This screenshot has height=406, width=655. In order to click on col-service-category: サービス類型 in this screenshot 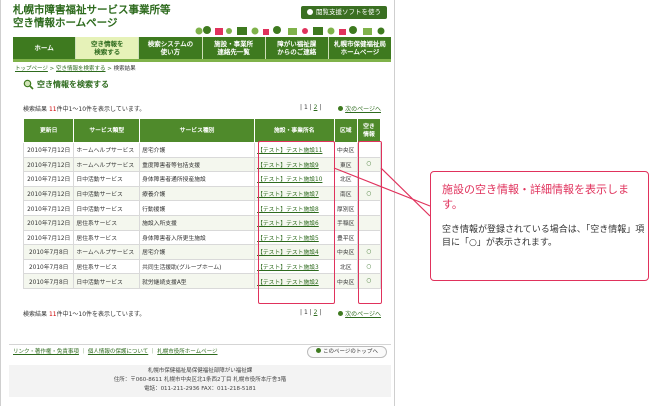, I will do `click(107, 130)`.